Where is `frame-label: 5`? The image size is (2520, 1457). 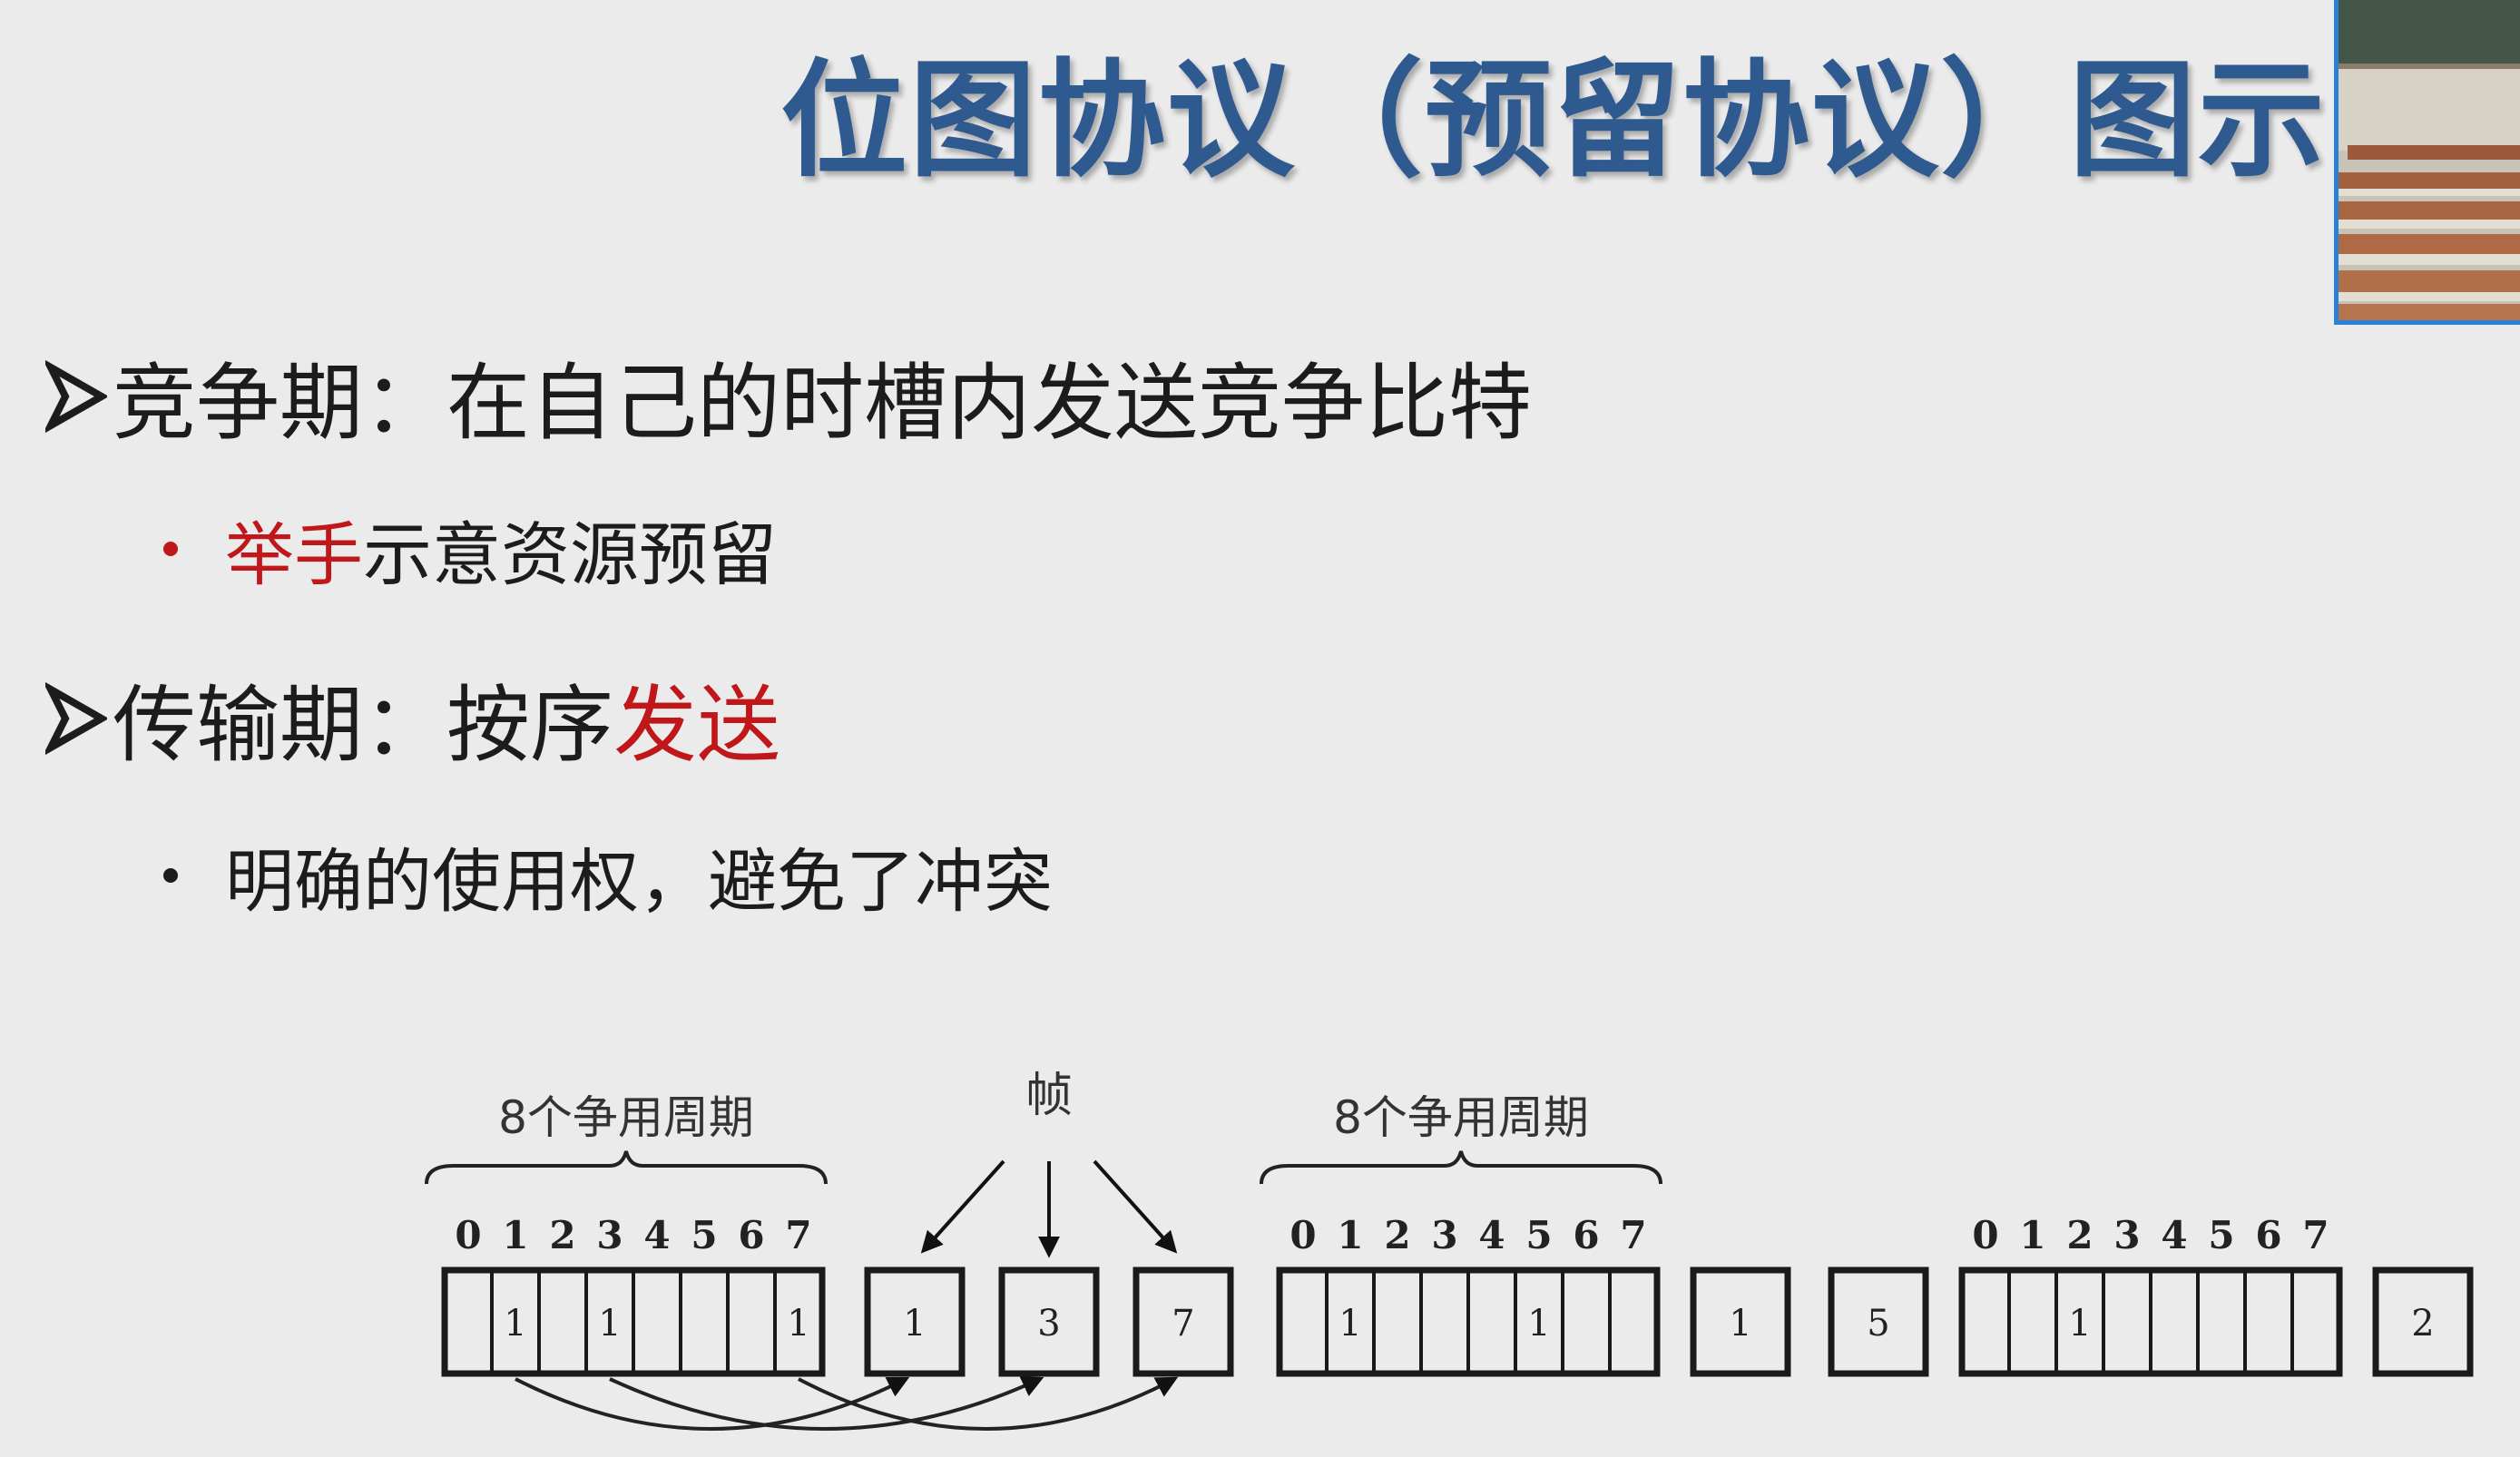 frame-label: 5 is located at coordinates (1878, 1324).